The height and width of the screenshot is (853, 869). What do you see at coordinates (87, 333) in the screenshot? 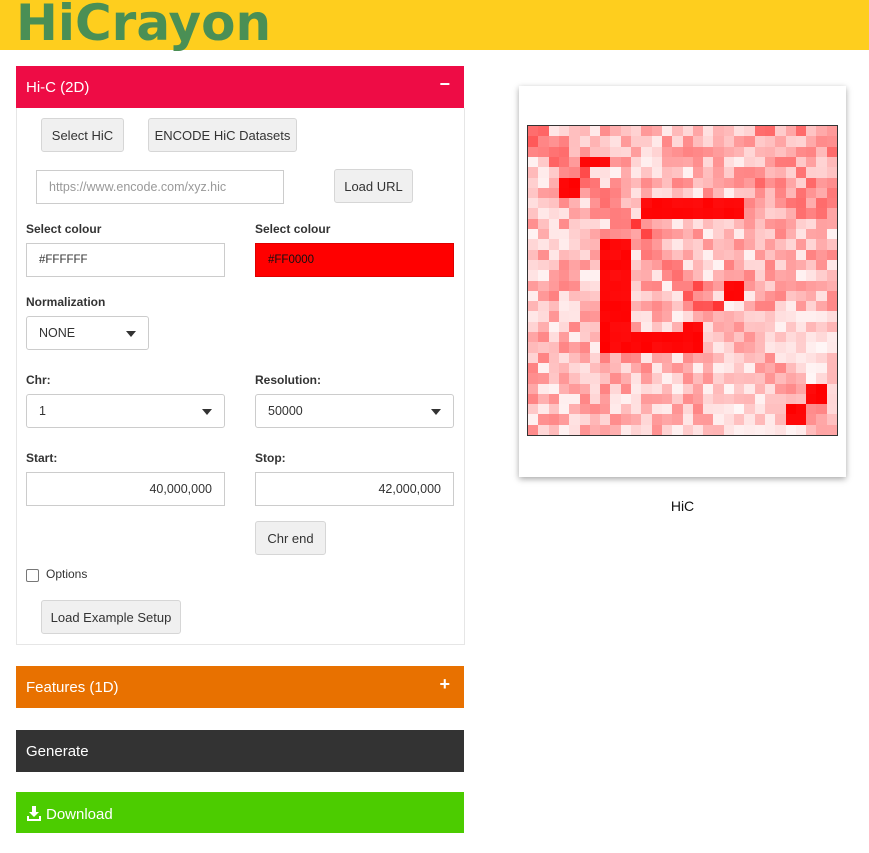
I see `normalization-select: NONE` at bounding box center [87, 333].